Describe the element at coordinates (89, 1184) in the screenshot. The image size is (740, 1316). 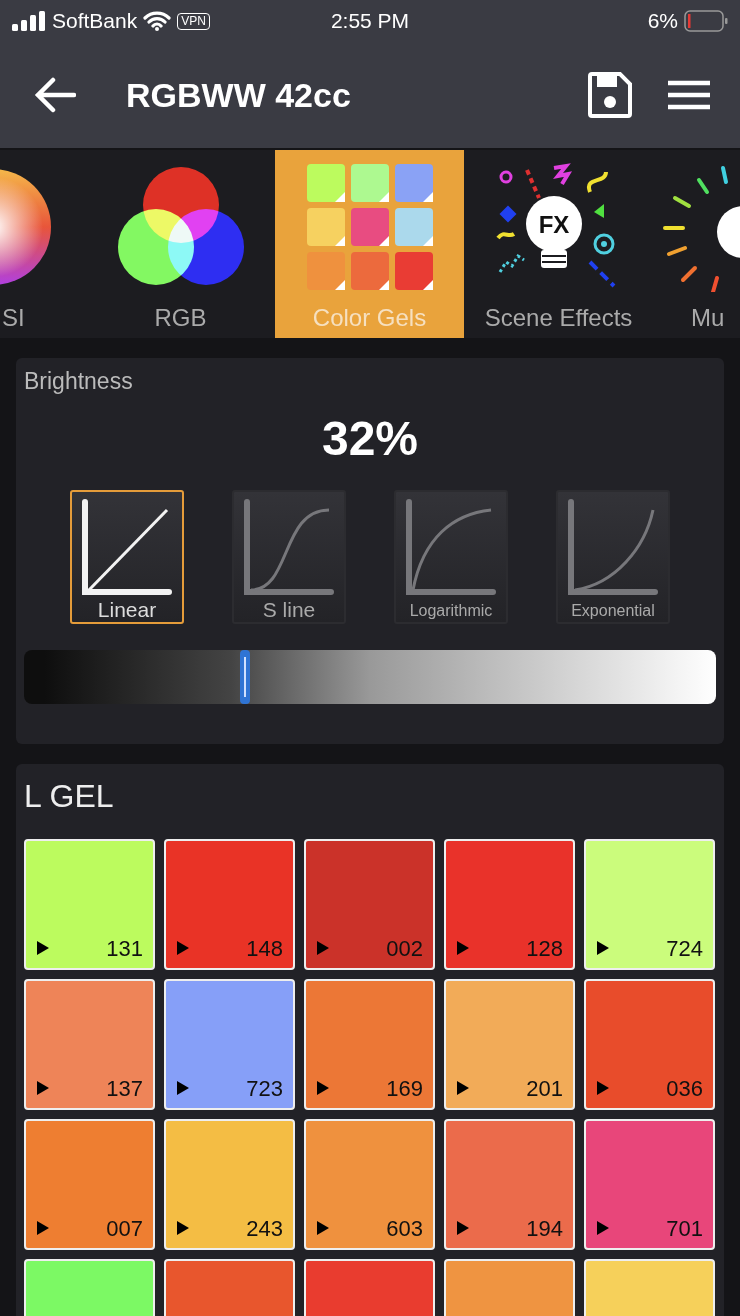
I see `gel-swatch: 007` at that location.